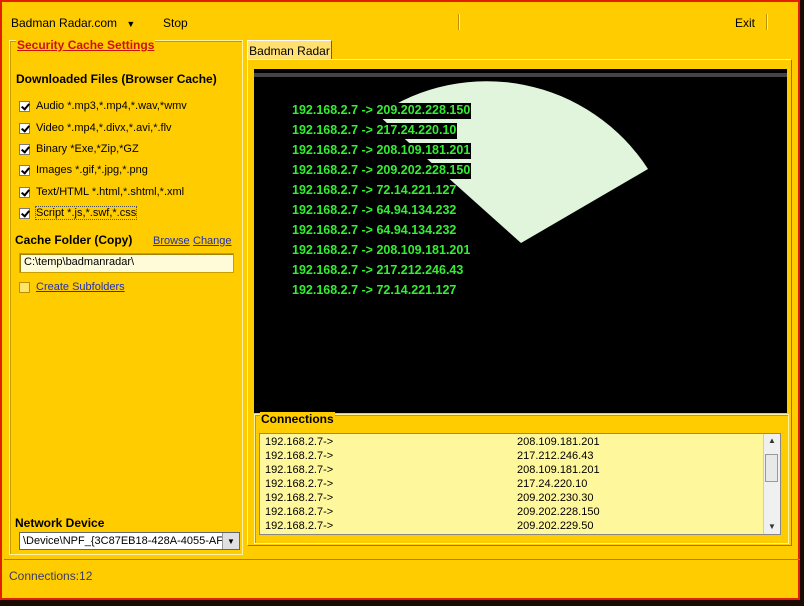 Image resolution: width=804 pixels, height=606 pixels. I want to click on connection-destination: 209.202.229.50, so click(555, 526).